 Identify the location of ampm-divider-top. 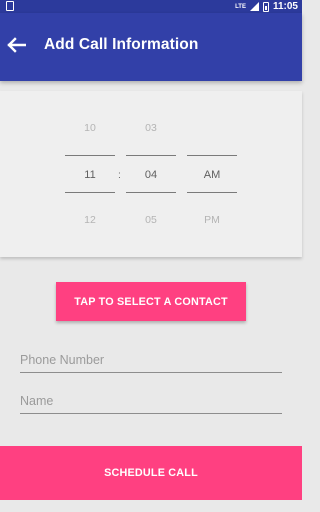
(212, 155).